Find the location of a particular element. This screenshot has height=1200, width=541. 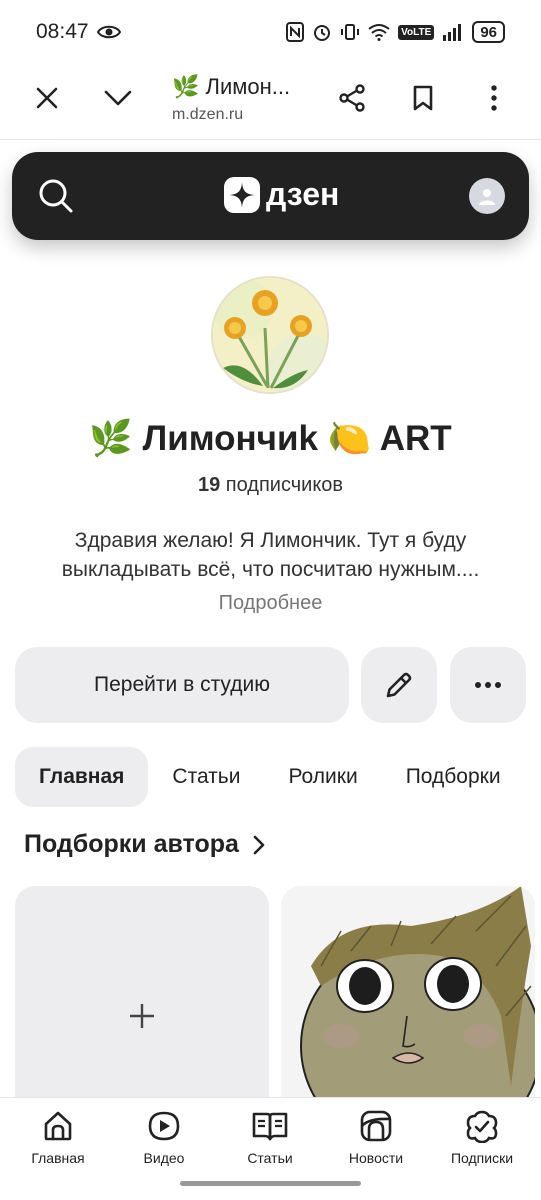

articles-icon is located at coordinates (270, 1126).